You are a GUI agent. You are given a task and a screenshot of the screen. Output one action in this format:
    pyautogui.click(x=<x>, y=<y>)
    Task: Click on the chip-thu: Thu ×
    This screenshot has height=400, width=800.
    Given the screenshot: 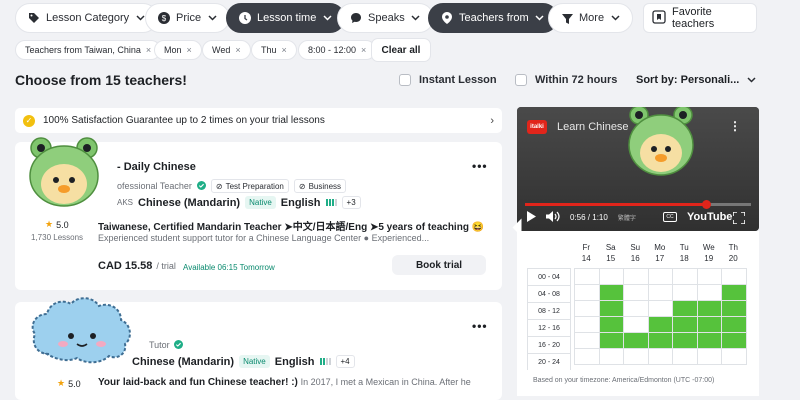 What is the action you would take?
    pyautogui.click(x=274, y=50)
    